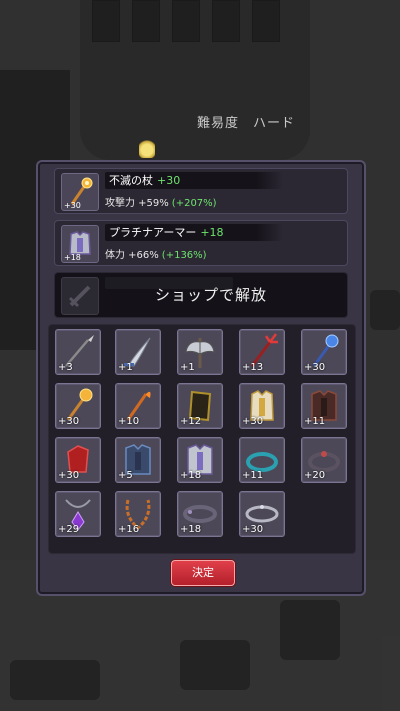  What do you see at coordinates (218, 123) in the screenshot?
I see `difficulty-label: 難易度` at bounding box center [218, 123].